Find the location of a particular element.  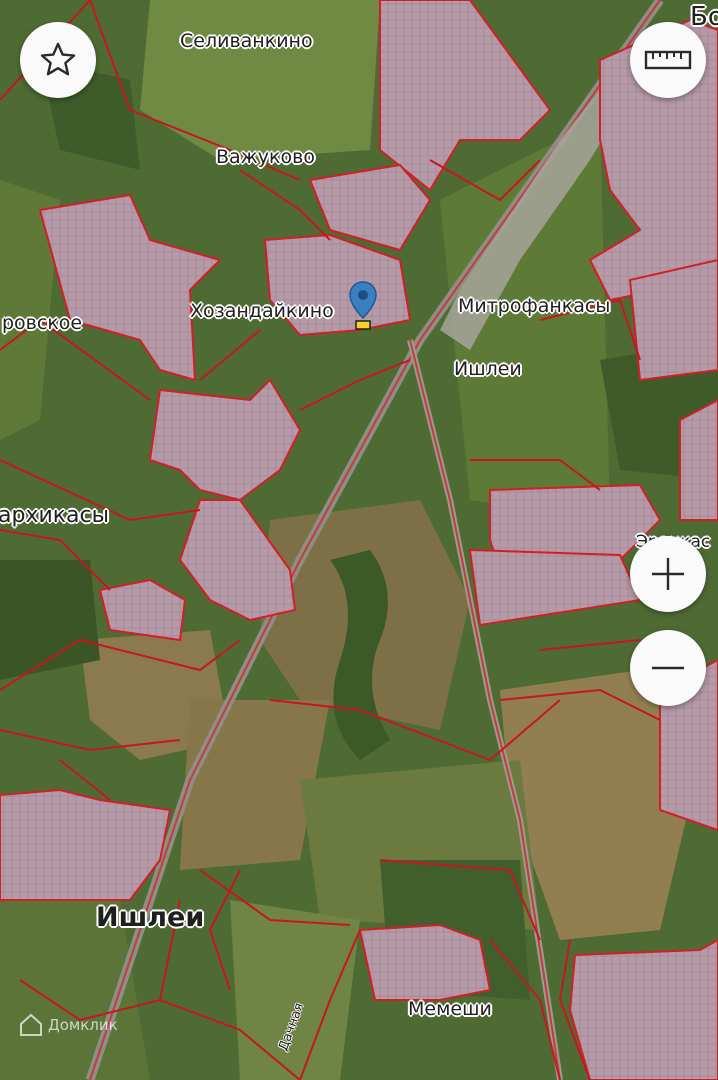

place-label-rovskoe: ровское is located at coordinates (42, 323).